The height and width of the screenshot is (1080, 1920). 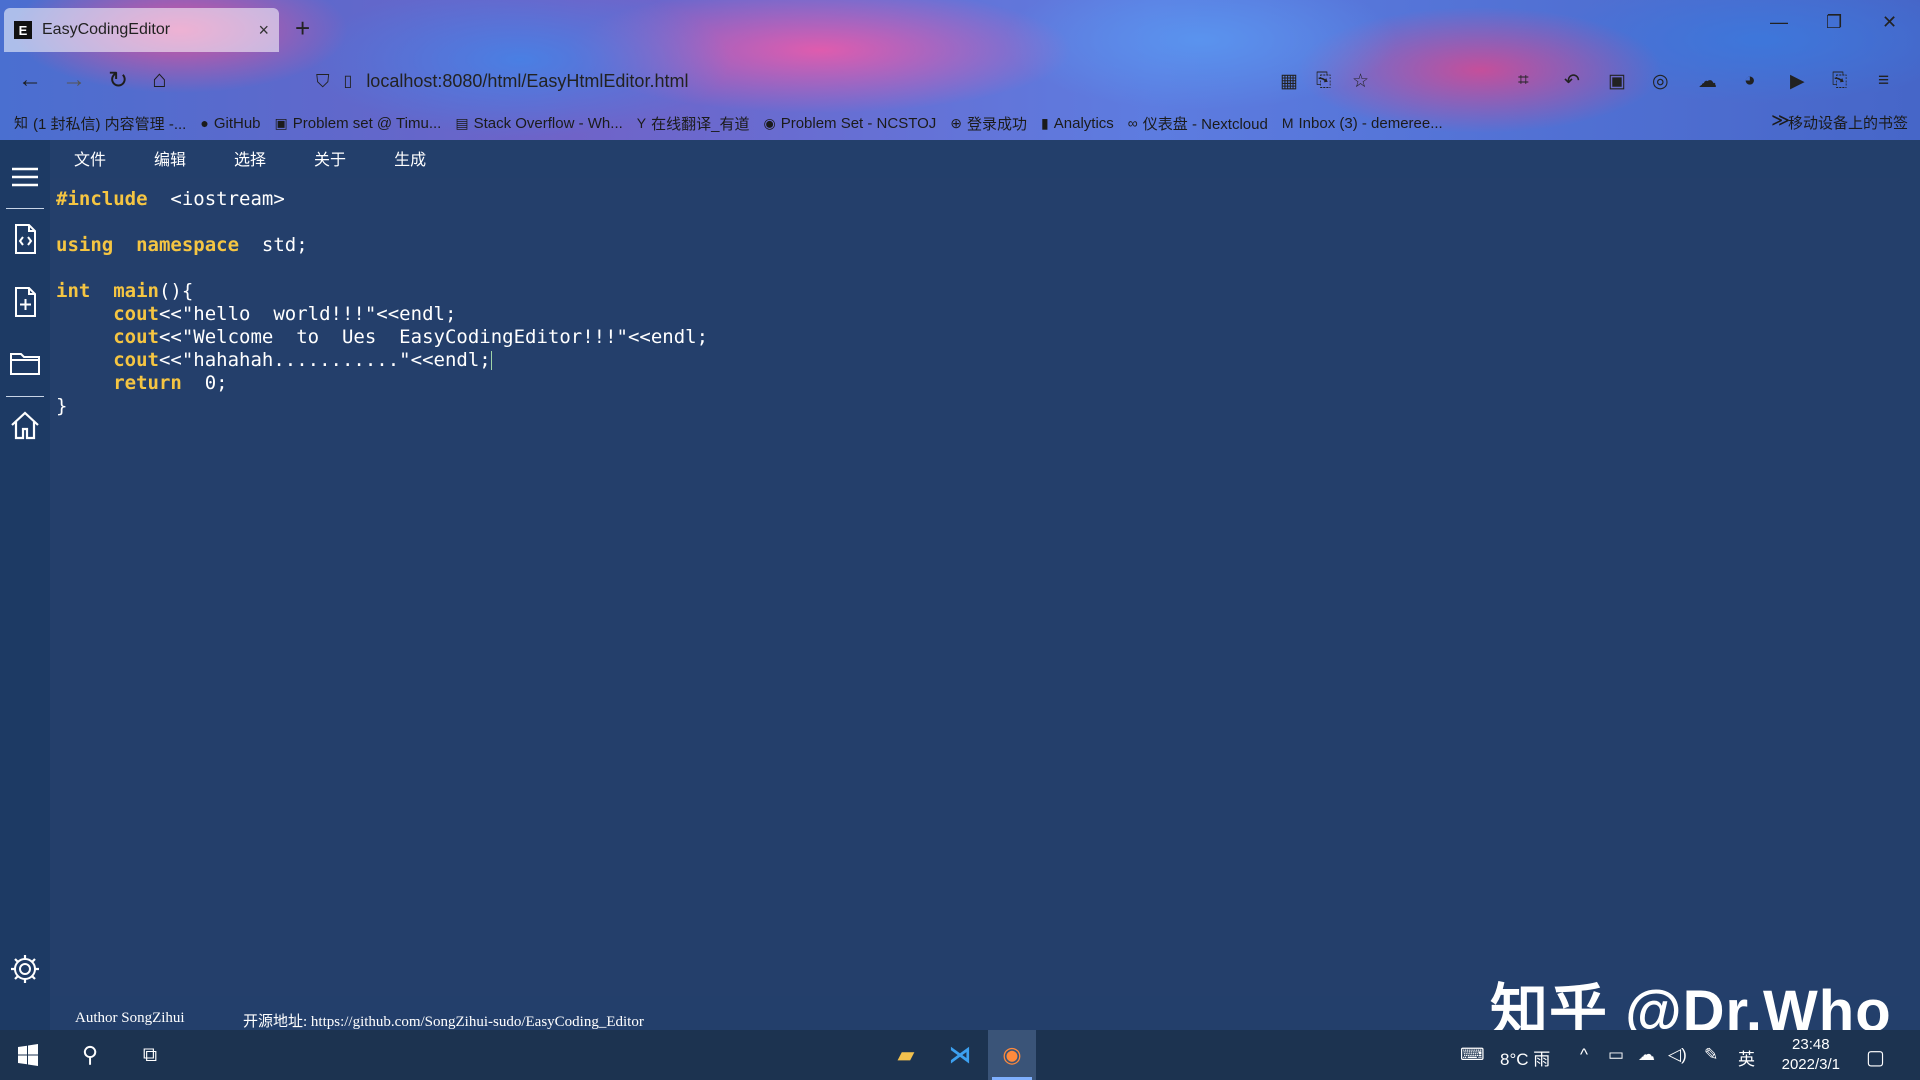 I want to click on stackoverflow-icon: ▤, so click(x=462, y=122).